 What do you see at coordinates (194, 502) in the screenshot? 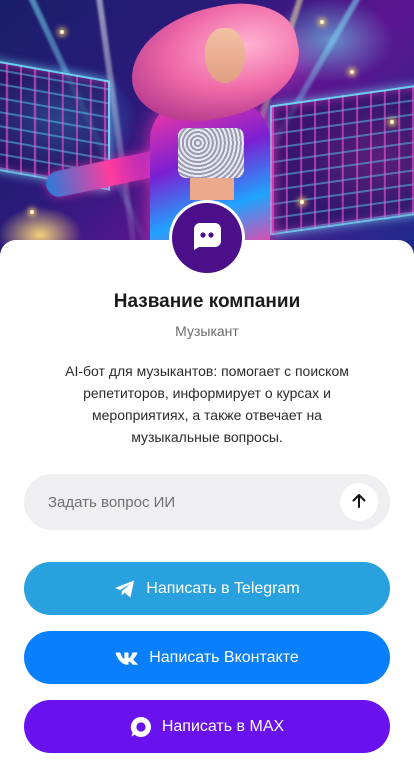
I see `ask-ai-input` at bounding box center [194, 502].